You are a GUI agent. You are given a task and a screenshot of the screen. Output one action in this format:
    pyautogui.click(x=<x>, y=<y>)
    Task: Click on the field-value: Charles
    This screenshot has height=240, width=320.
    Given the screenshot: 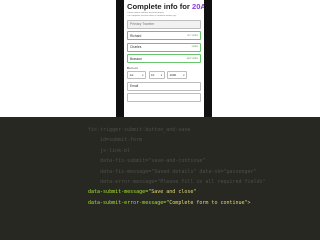 What is the action you would take?
    pyautogui.click(x=136, y=47)
    